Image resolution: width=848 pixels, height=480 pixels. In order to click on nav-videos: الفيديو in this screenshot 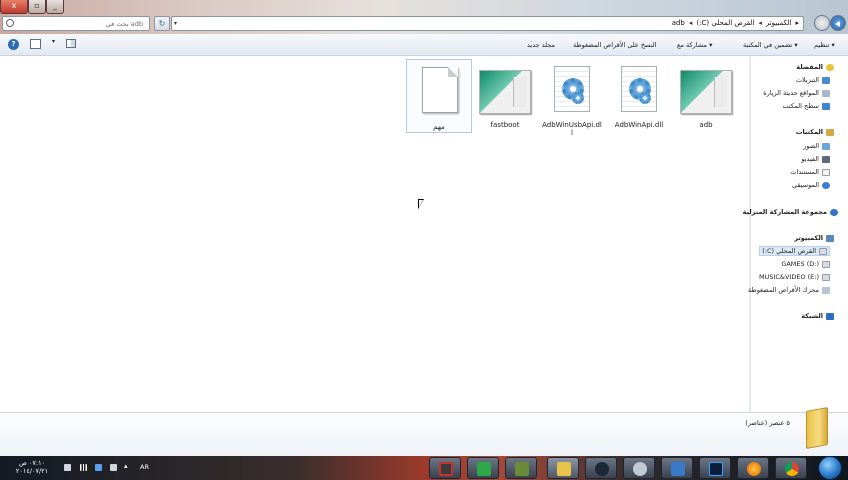, I will do `click(815, 159)`.